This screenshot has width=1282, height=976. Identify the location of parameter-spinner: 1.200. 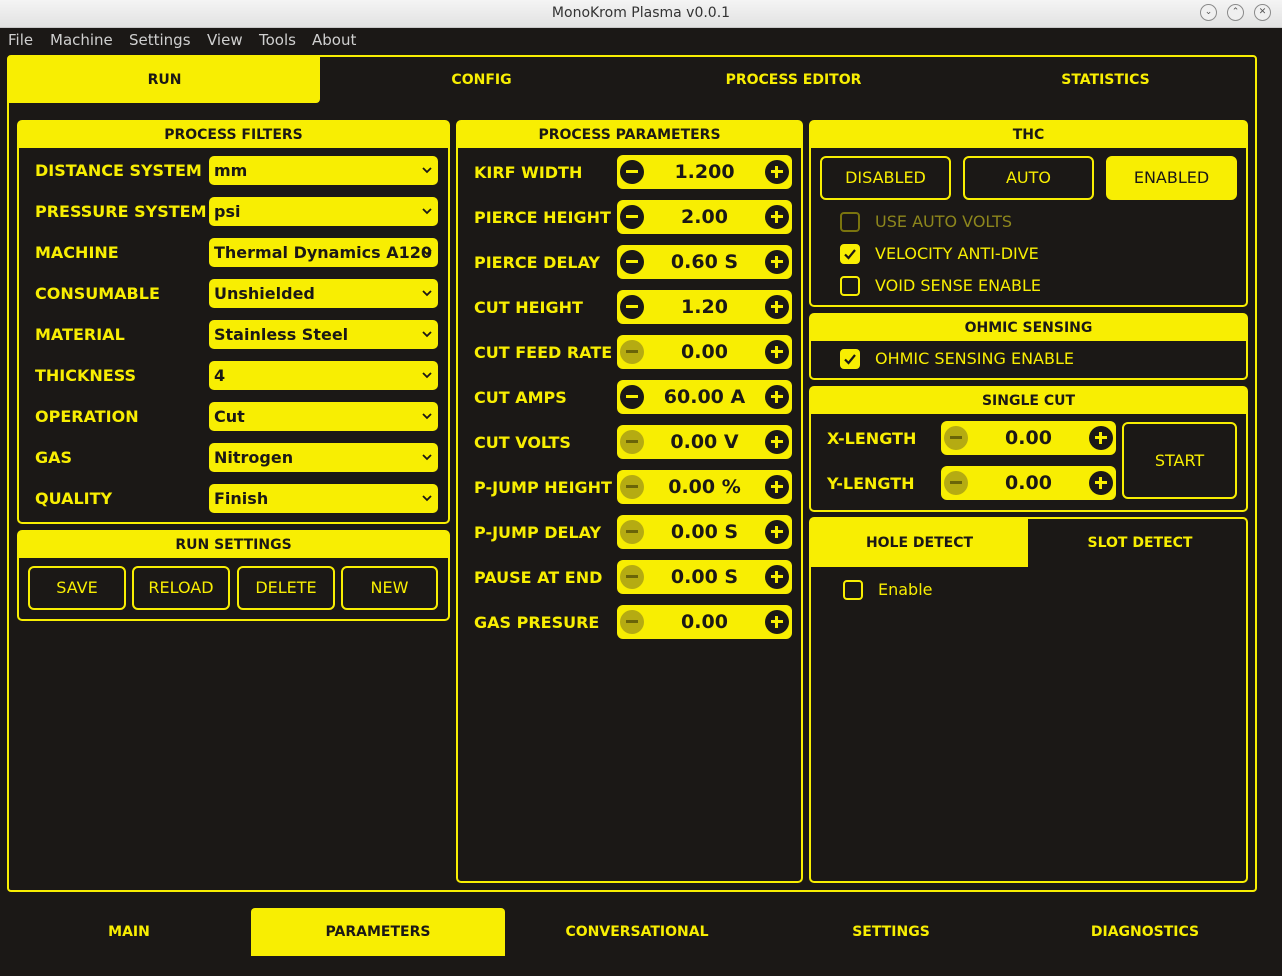
(704, 172).